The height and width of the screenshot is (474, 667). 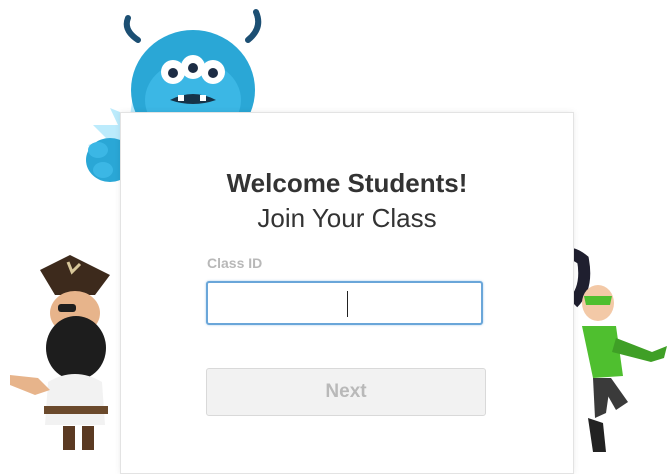 I want to click on class-id-label: Class ID, so click(x=235, y=263).